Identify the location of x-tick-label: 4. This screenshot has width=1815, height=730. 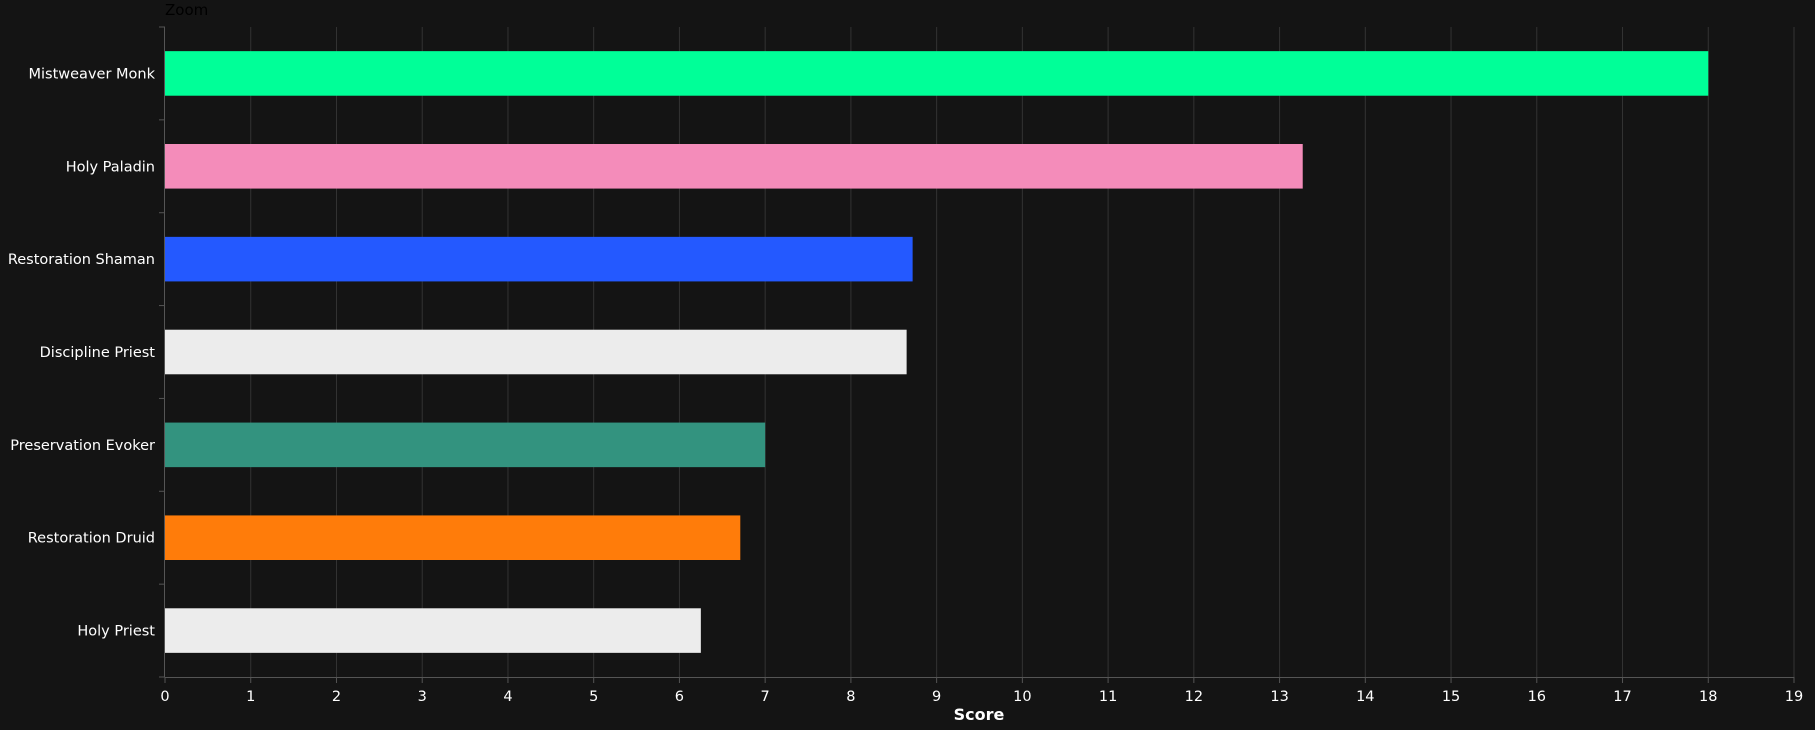
(507, 697).